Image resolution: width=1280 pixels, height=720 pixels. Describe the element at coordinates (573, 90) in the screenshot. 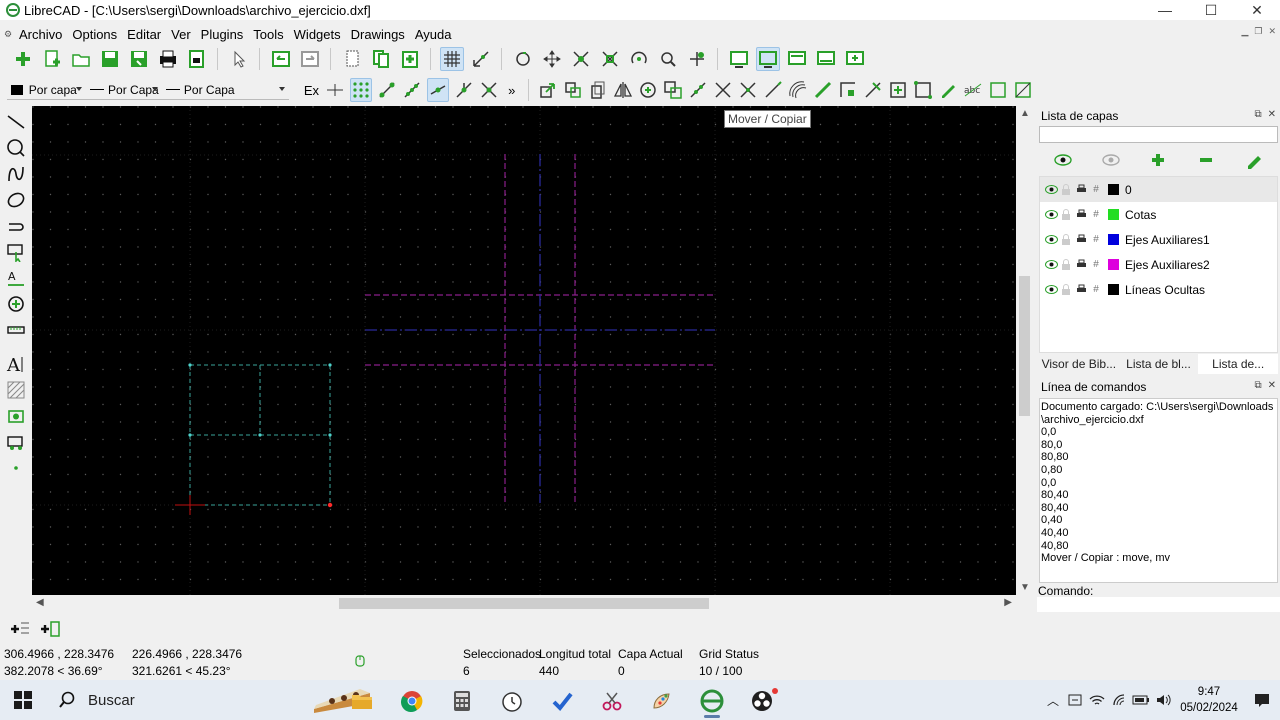

I see `rotate-icon` at that location.